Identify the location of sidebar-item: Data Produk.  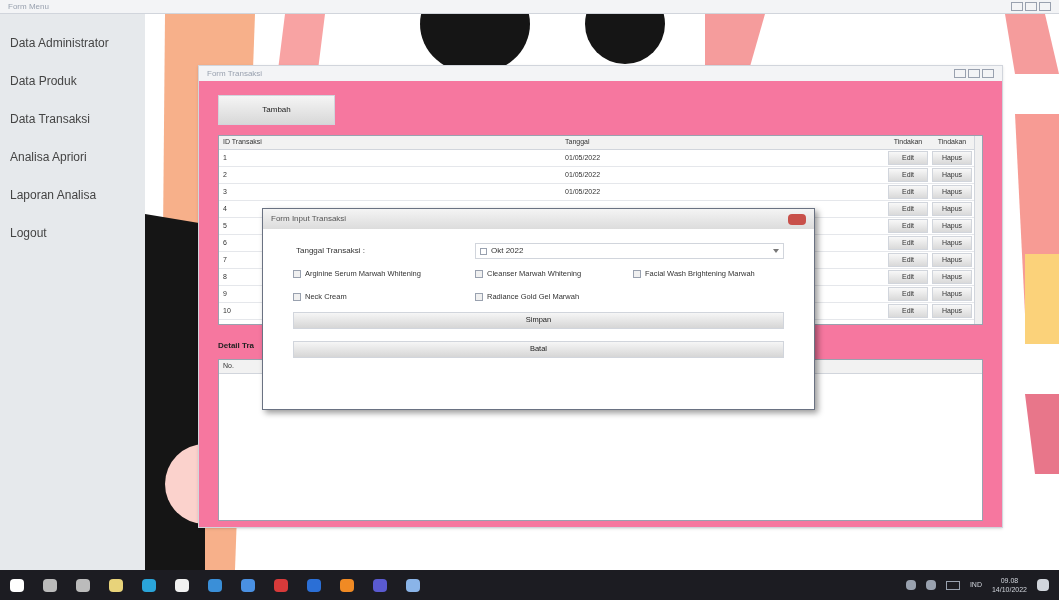
(43, 81).